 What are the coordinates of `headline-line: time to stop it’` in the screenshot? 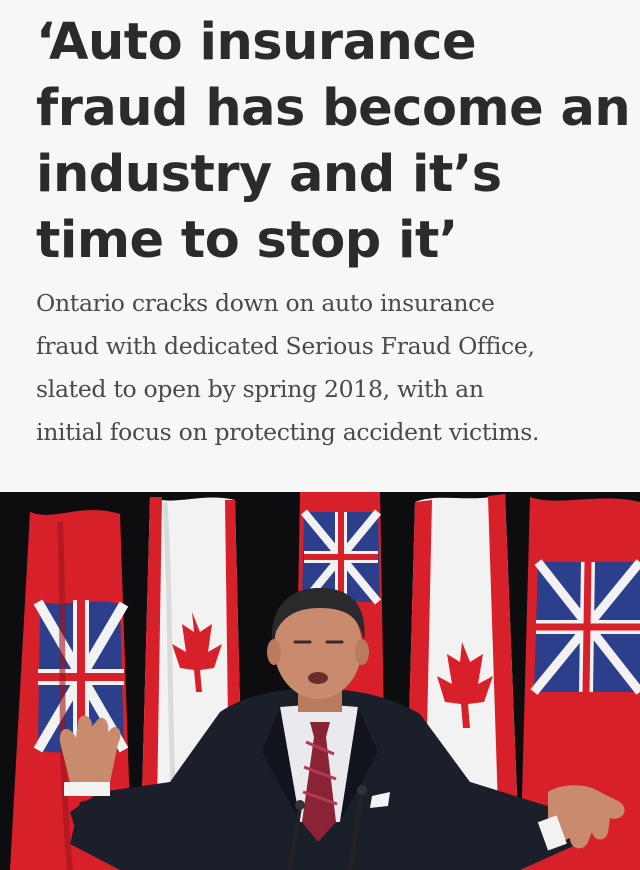 It's located at (247, 240).